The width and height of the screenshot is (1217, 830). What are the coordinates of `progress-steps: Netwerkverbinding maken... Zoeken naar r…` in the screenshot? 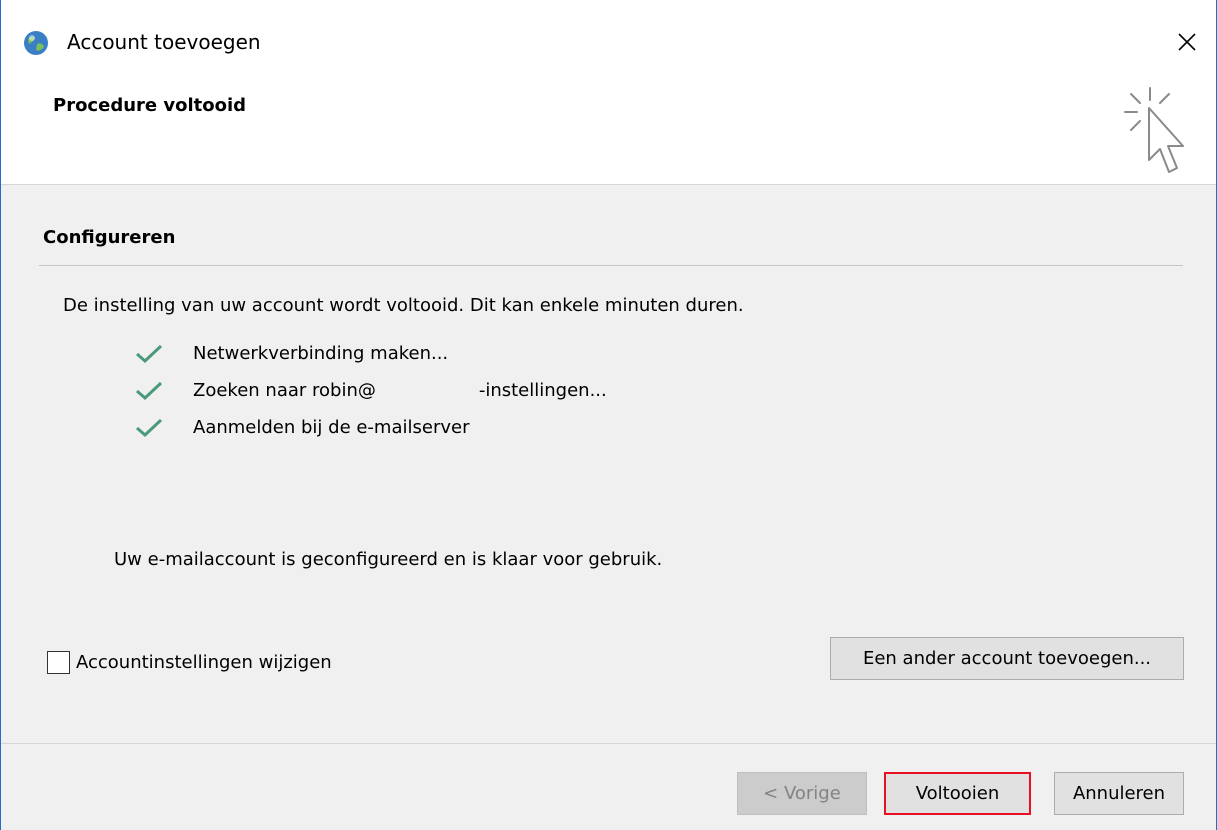 It's located at (369, 390).